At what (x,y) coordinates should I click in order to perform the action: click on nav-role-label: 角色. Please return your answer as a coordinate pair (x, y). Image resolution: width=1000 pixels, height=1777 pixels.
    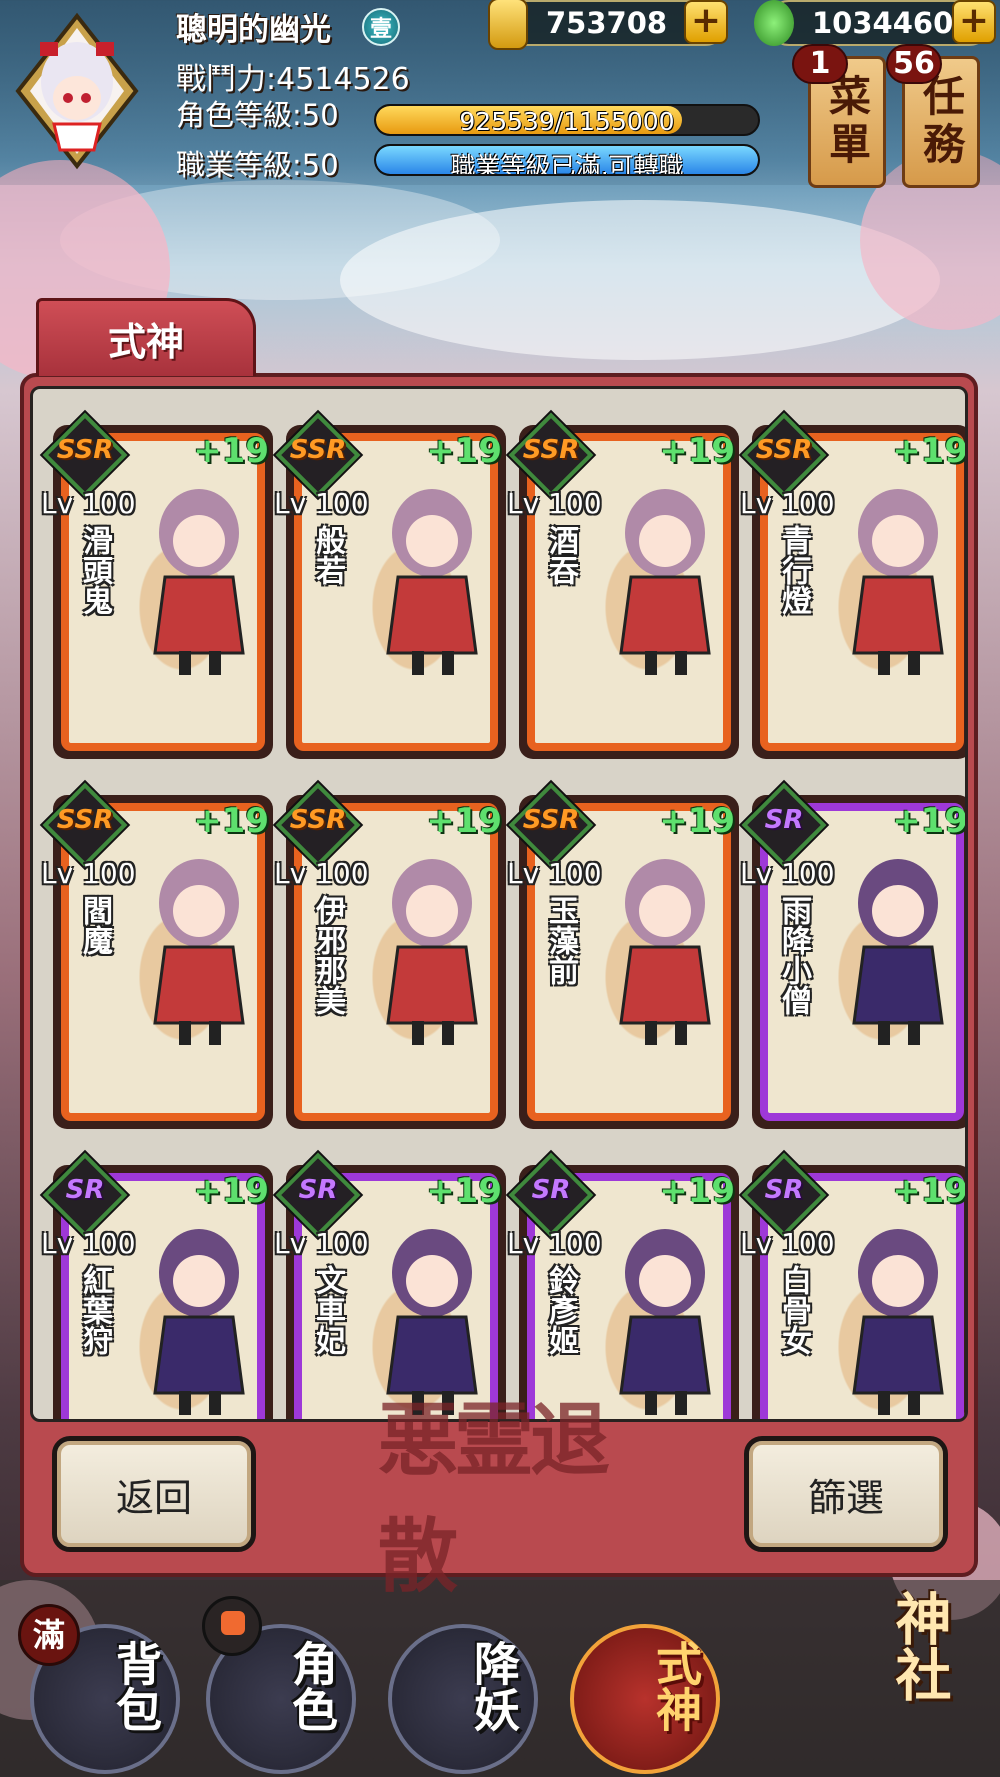
    Looking at the image, I should click on (312, 1686).